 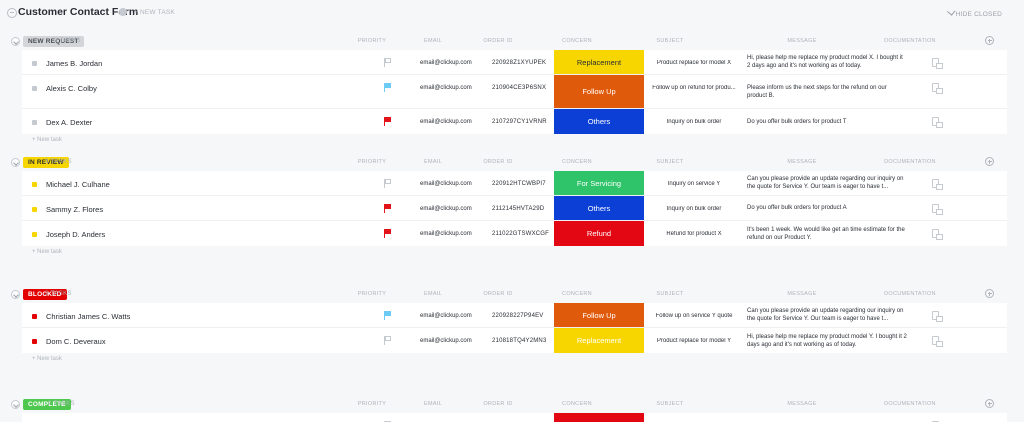 What do you see at coordinates (519, 184) in the screenshot?
I see `order-id-cell: 220912HTCWBPI7` at bounding box center [519, 184].